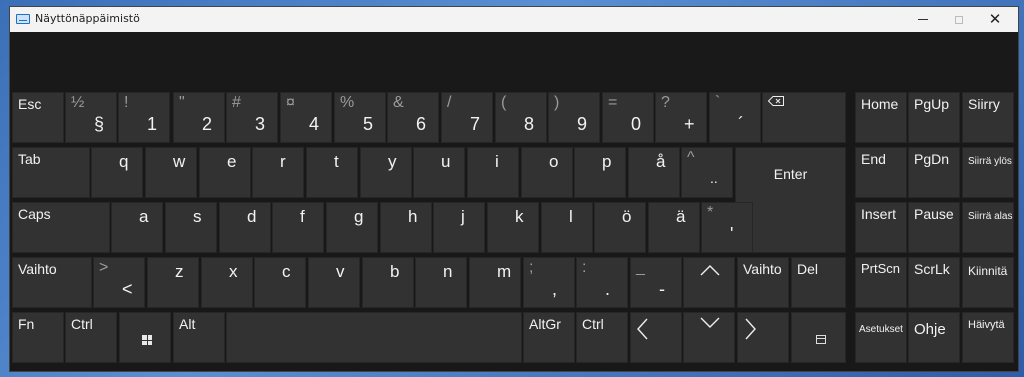 The image size is (1024, 377). What do you see at coordinates (571, 216) in the screenshot?
I see `key-label: l` at bounding box center [571, 216].